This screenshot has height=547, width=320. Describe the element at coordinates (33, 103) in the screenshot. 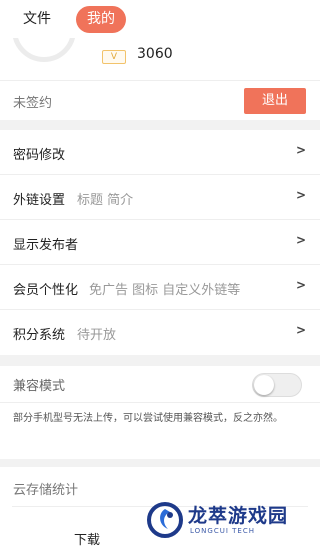

I see `sign-status: 未签约` at that location.